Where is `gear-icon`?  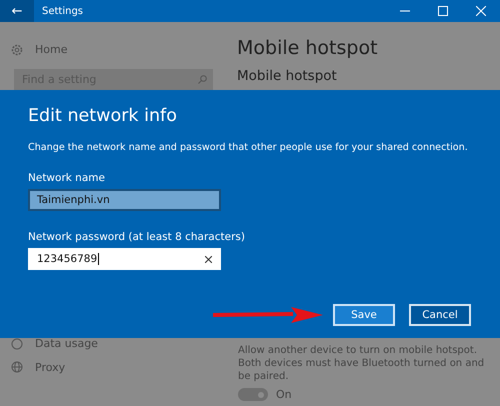 gear-icon is located at coordinates (17, 50).